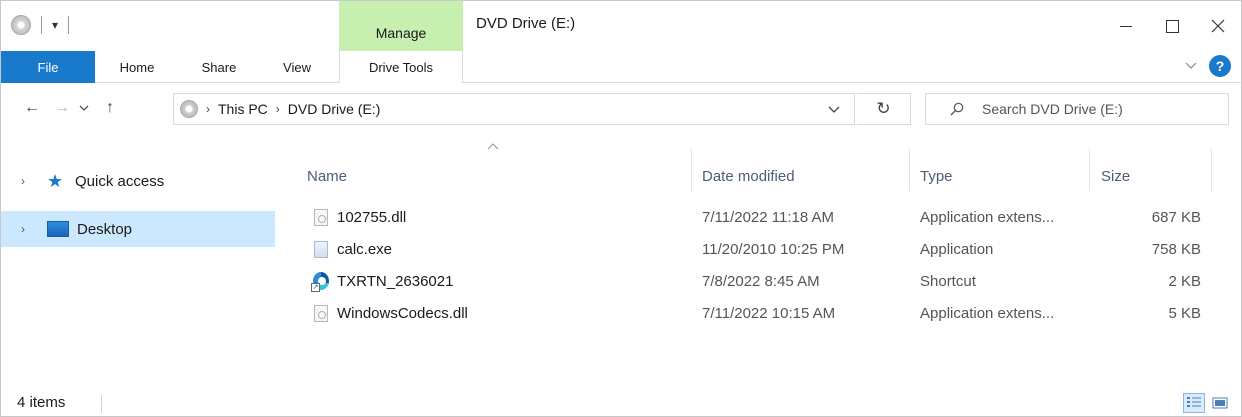 This screenshot has width=1242, height=417. I want to click on quick-access-toolbar: ▾, so click(40, 25).